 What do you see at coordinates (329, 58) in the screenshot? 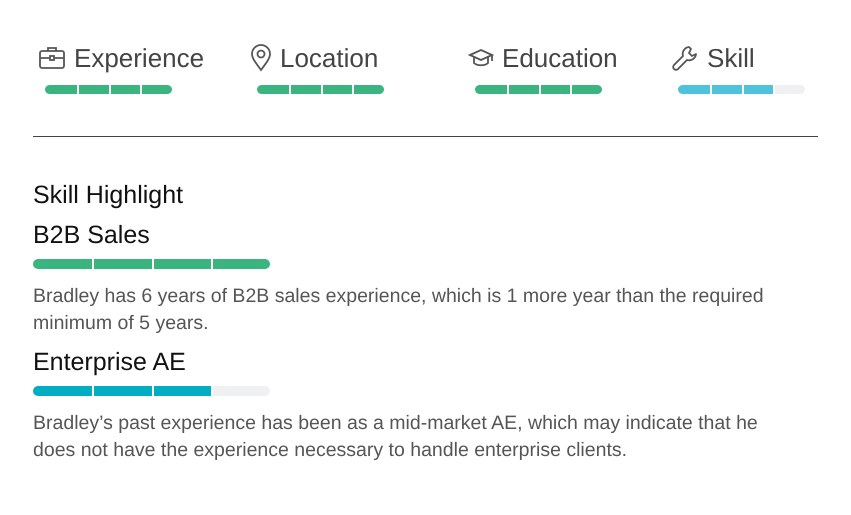
I see `criterion-label: Location` at bounding box center [329, 58].